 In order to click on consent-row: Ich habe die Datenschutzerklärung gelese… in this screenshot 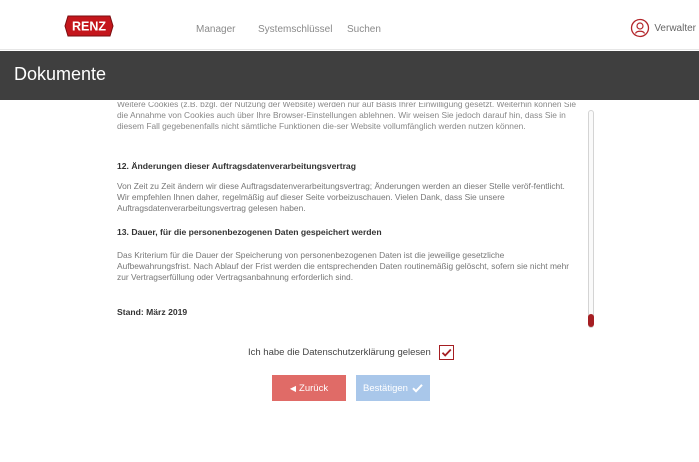, I will do `click(351, 352)`.